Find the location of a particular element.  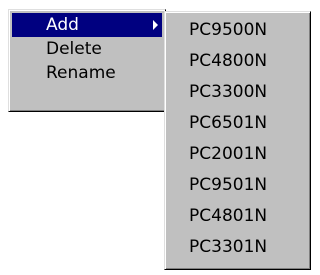

menu-item-delete-label: Delete is located at coordinates (74, 49).